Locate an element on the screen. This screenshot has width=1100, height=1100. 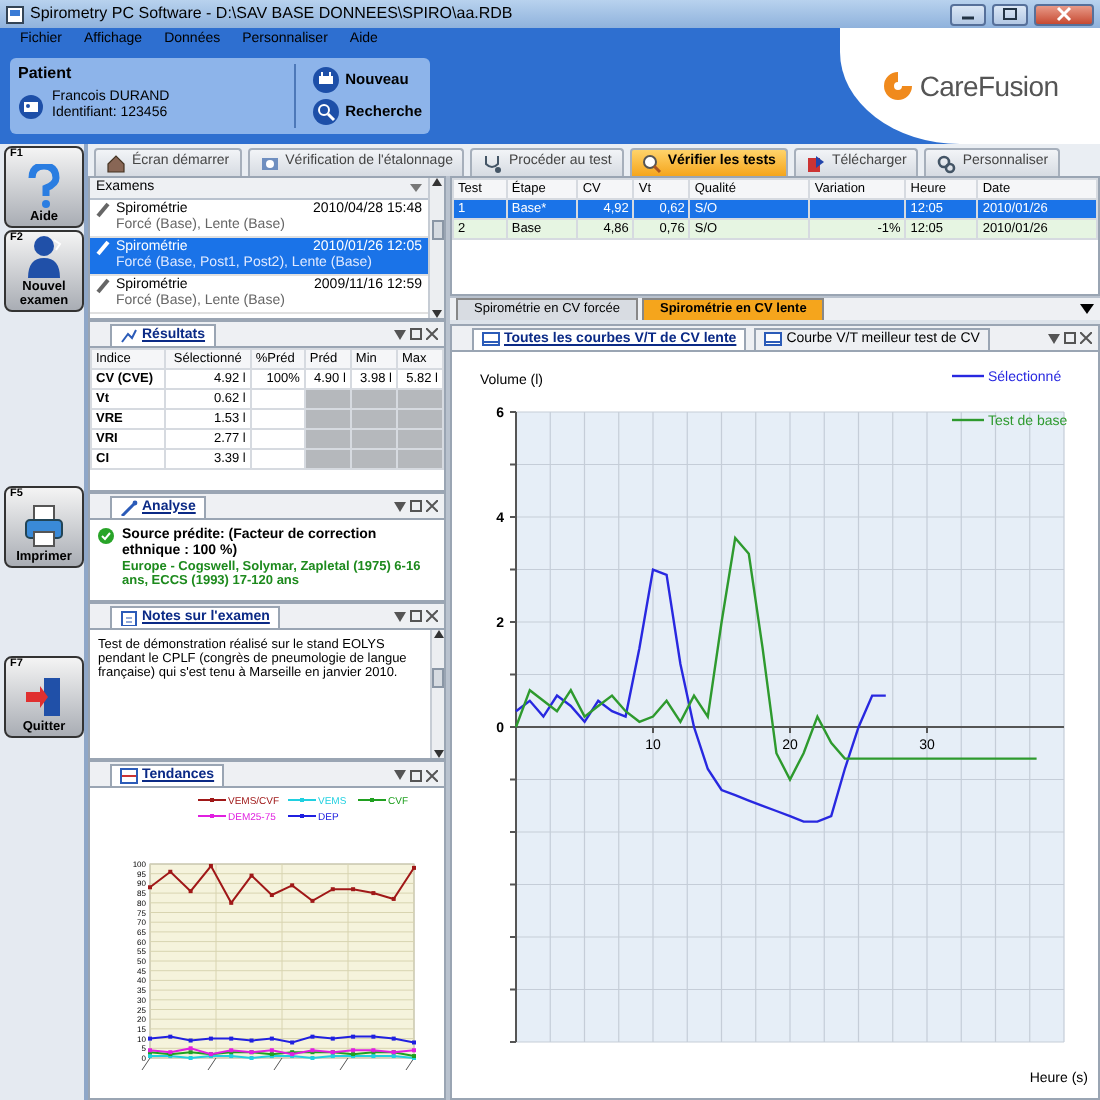
notepad-icon is located at coordinates (129, 617).